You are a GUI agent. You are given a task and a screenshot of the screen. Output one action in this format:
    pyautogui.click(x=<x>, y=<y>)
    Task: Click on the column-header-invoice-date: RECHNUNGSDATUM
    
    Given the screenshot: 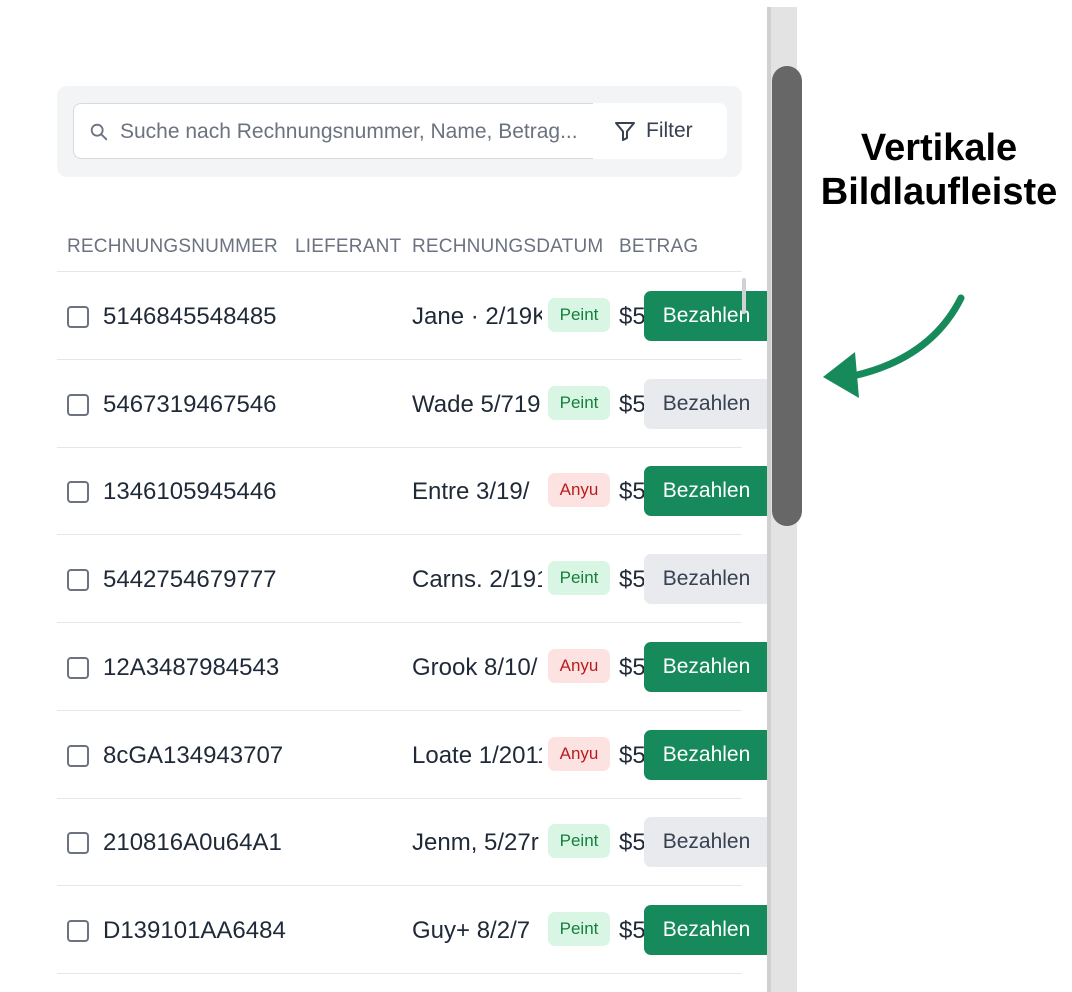 What is the action you would take?
    pyautogui.click(x=507, y=247)
    